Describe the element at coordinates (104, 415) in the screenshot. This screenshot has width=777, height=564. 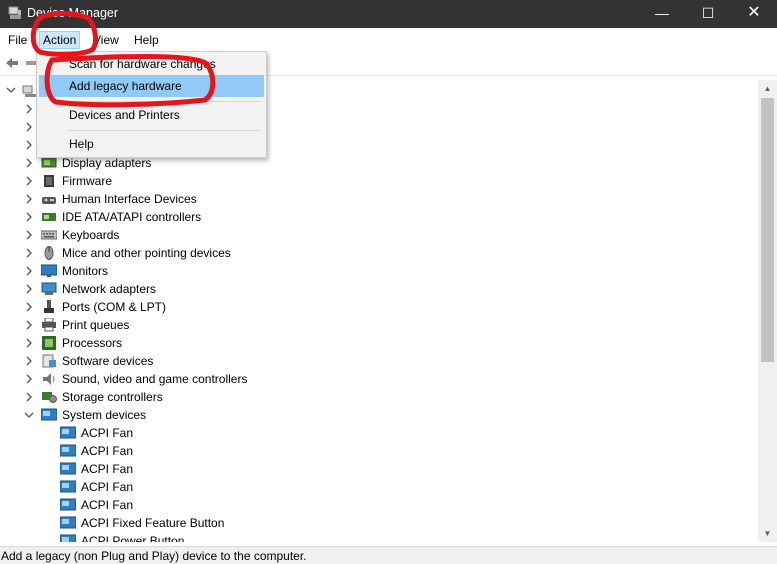
I see `tree-category-label: System devices` at that location.